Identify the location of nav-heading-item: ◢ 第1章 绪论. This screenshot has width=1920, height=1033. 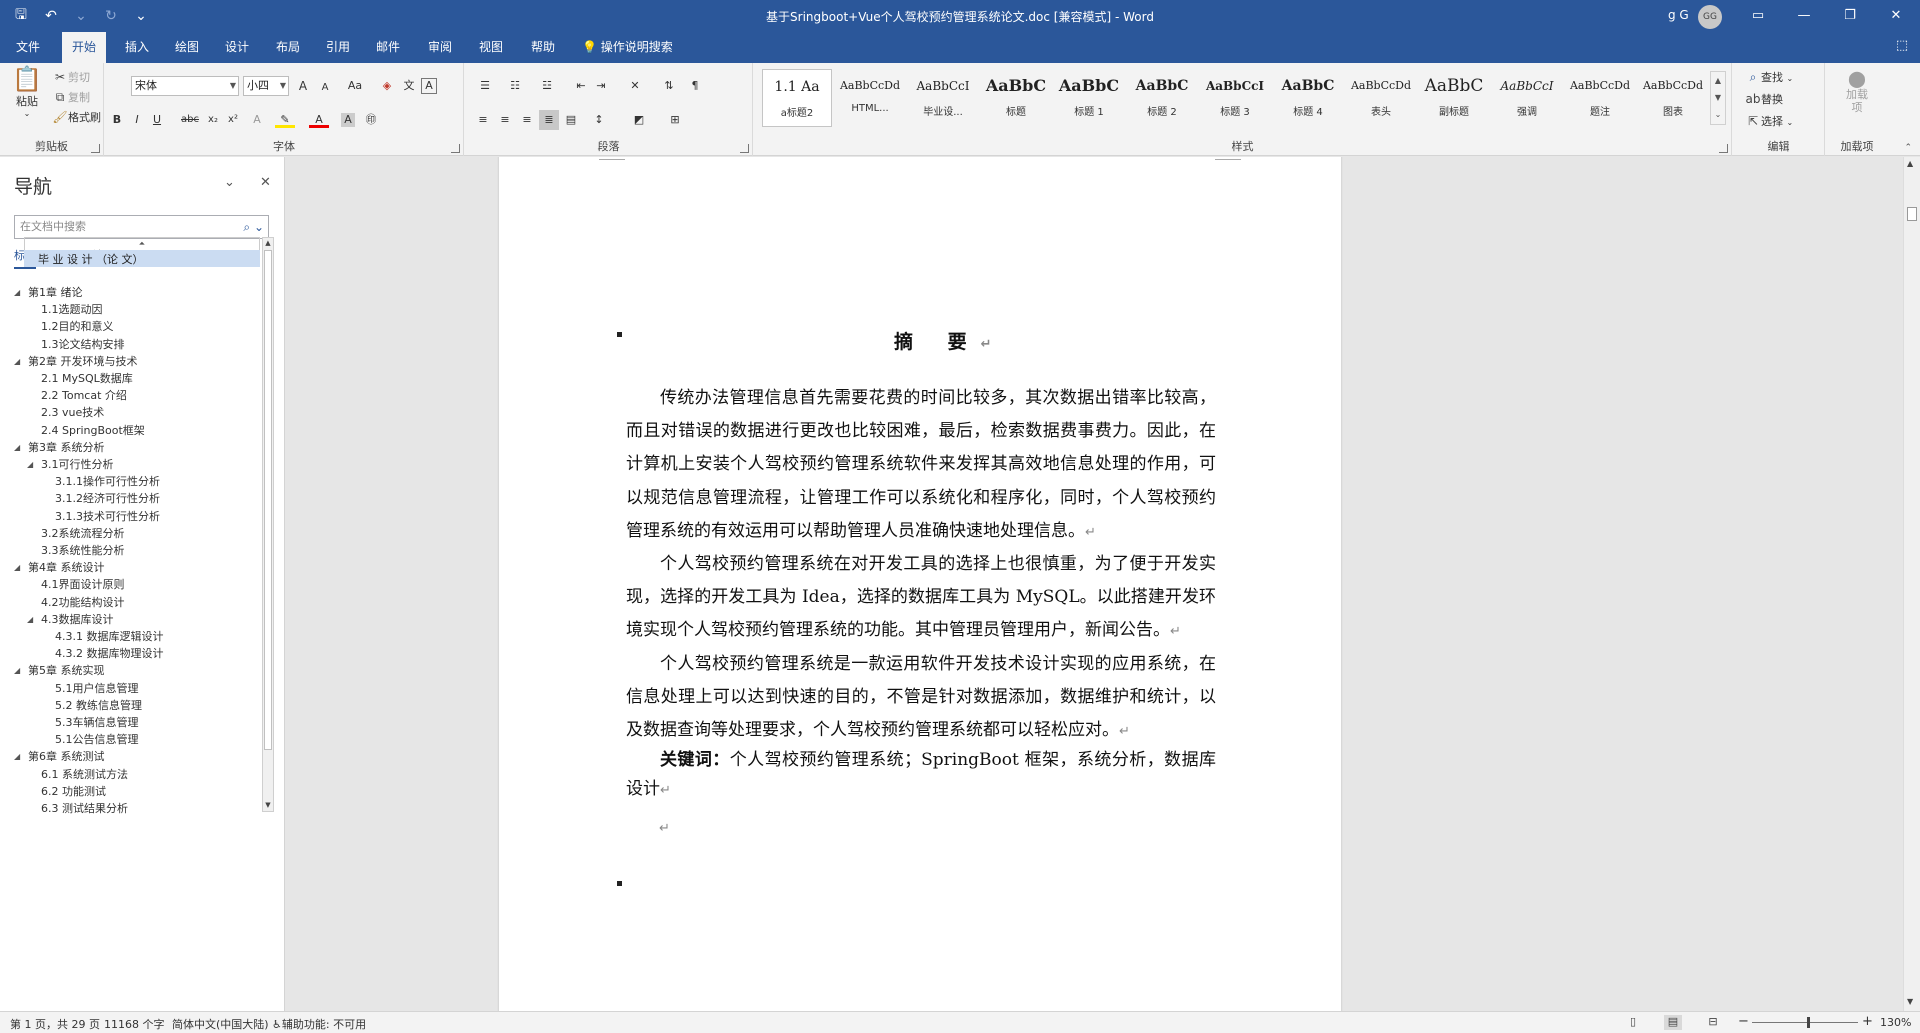
(48, 292).